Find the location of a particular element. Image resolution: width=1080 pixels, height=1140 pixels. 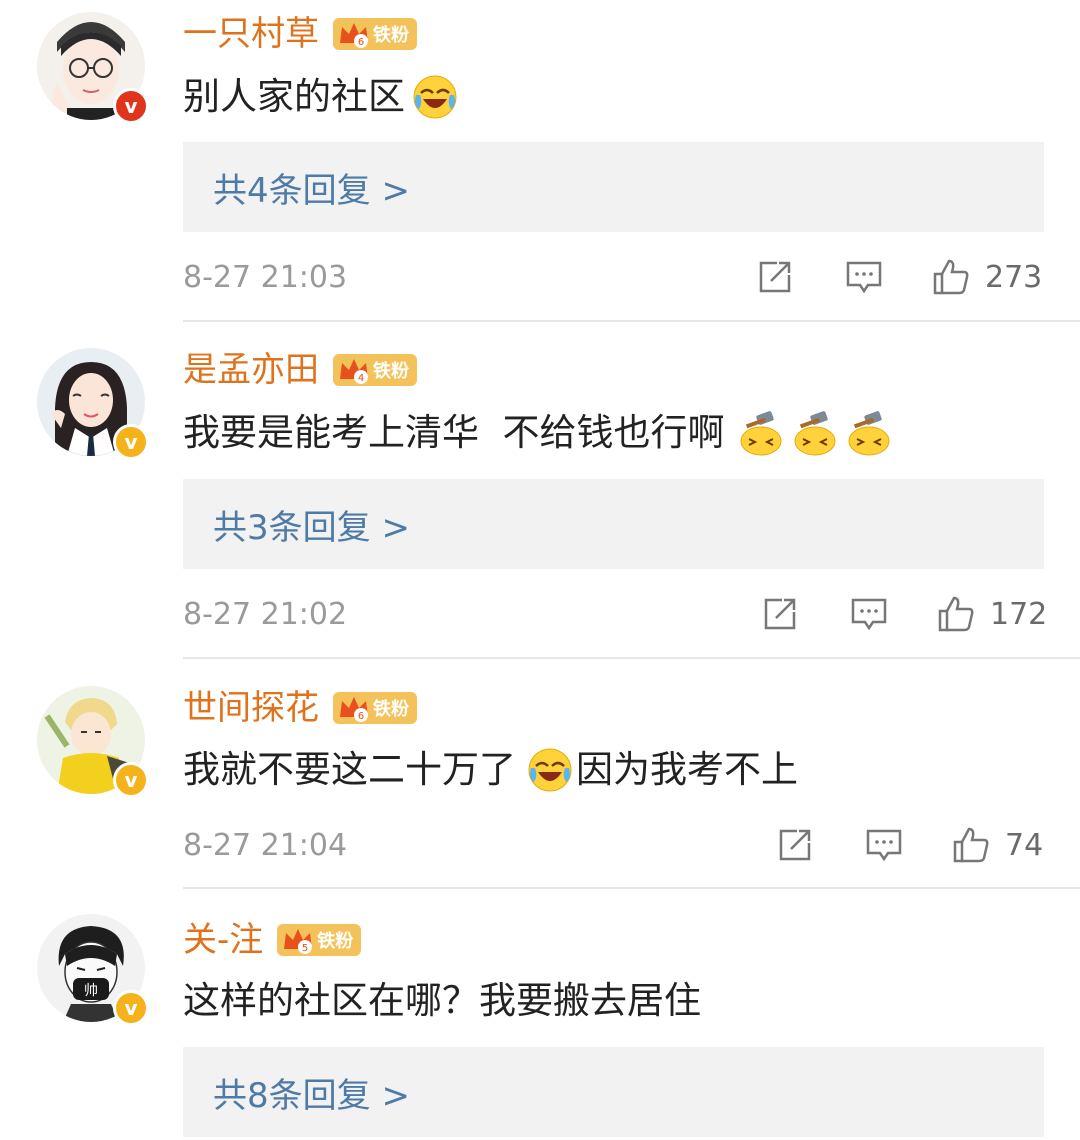

comment-text: 别人家的社区 is located at coordinates (321, 97).